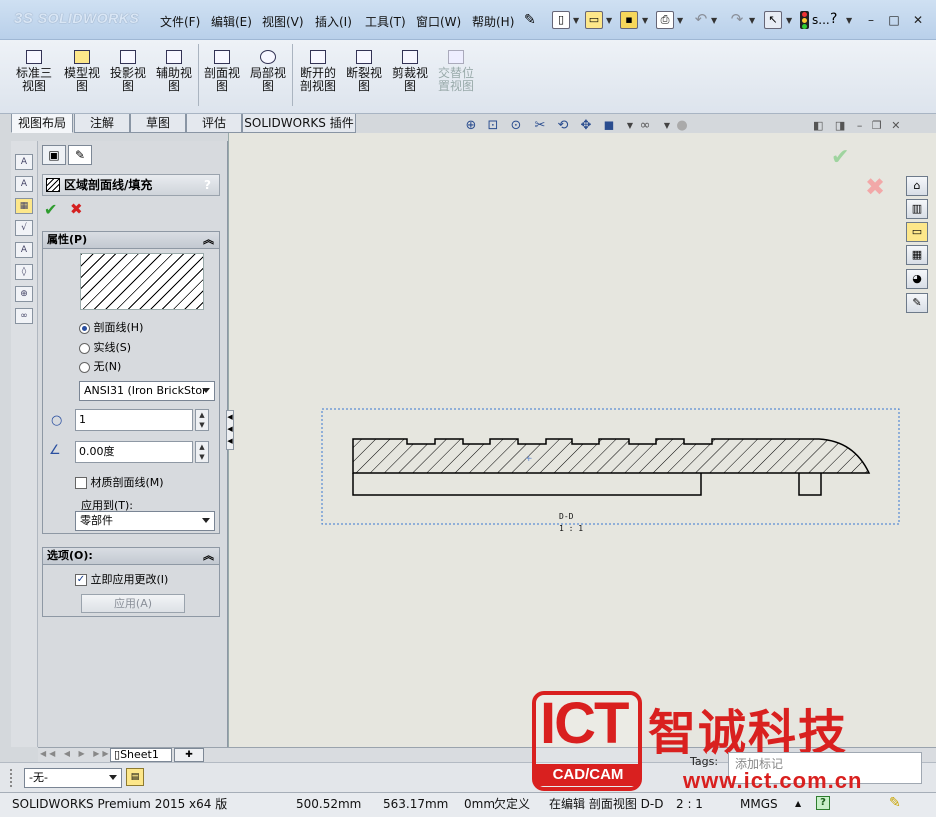 Image resolution: width=936 pixels, height=817 pixels. Describe the element at coordinates (840, 157) in the screenshot. I see `confirm-check-icon: ✔` at that location.